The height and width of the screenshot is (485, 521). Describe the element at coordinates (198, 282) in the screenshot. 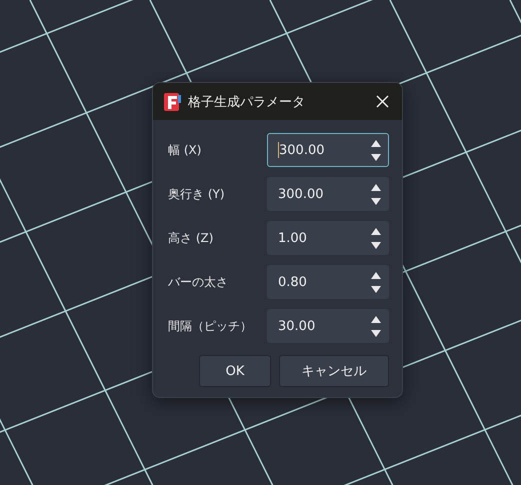

I see `field-label: バーの太さ` at that location.